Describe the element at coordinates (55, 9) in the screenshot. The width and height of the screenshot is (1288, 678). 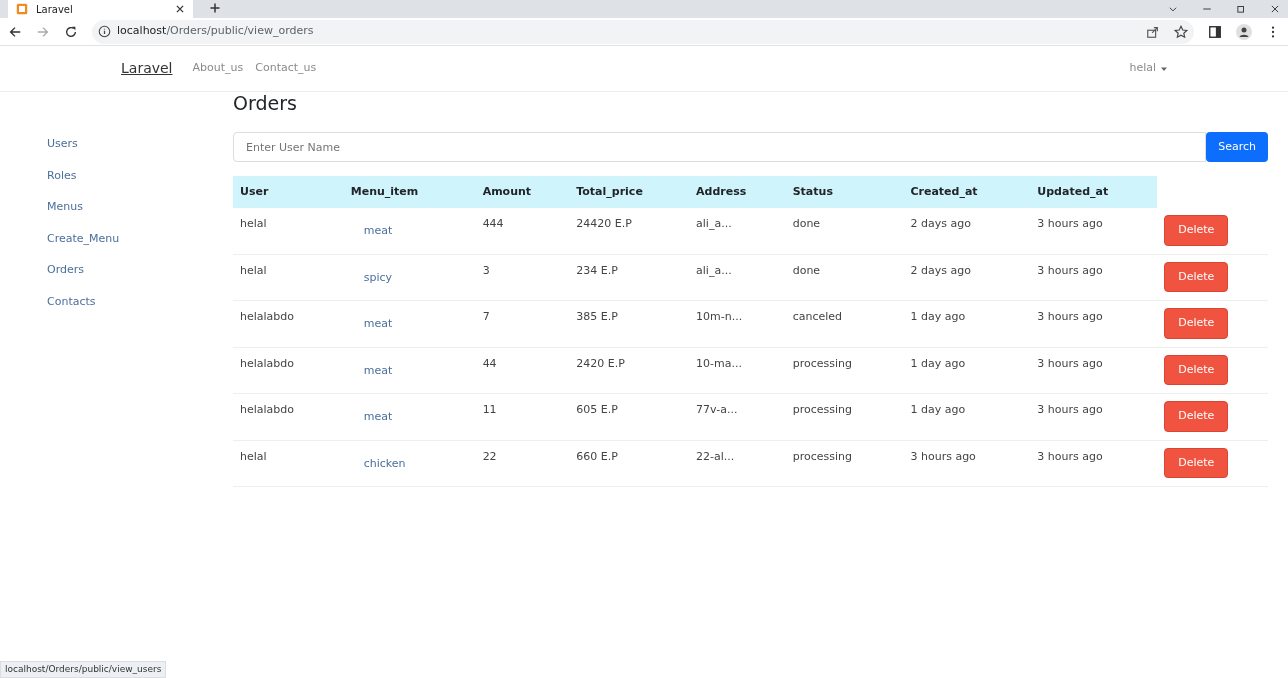
I see `tab-title: Laravel` at that location.